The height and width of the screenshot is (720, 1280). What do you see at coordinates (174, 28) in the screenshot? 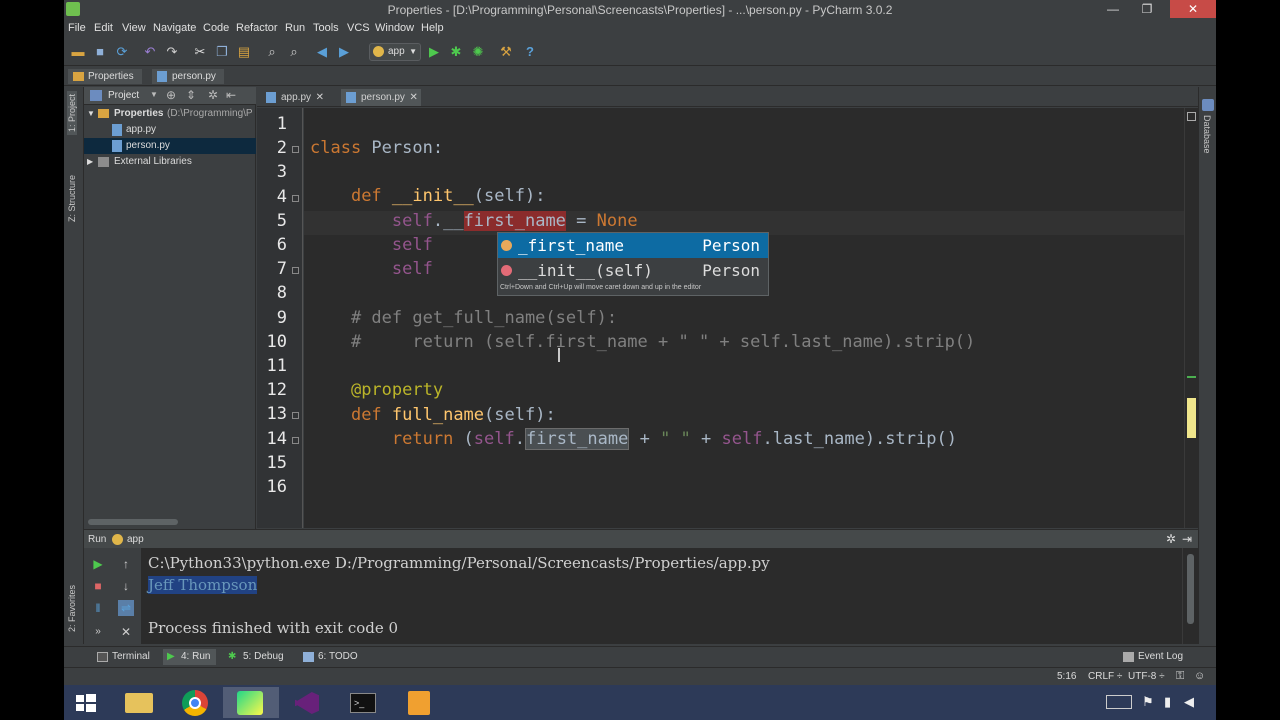
I see `menu-navigate: Navigate` at bounding box center [174, 28].